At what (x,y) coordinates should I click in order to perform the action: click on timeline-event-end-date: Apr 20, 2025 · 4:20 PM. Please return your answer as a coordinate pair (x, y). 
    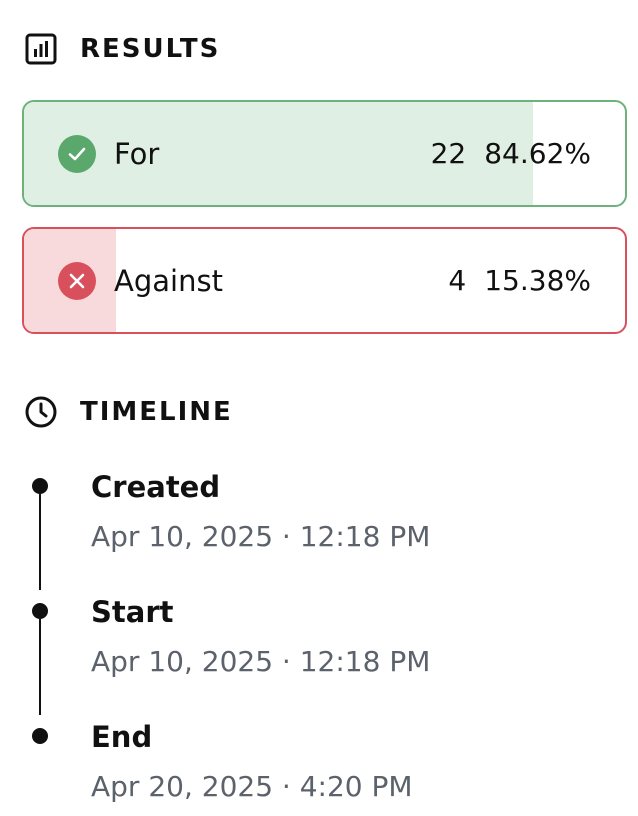
    Looking at the image, I should click on (252, 786).